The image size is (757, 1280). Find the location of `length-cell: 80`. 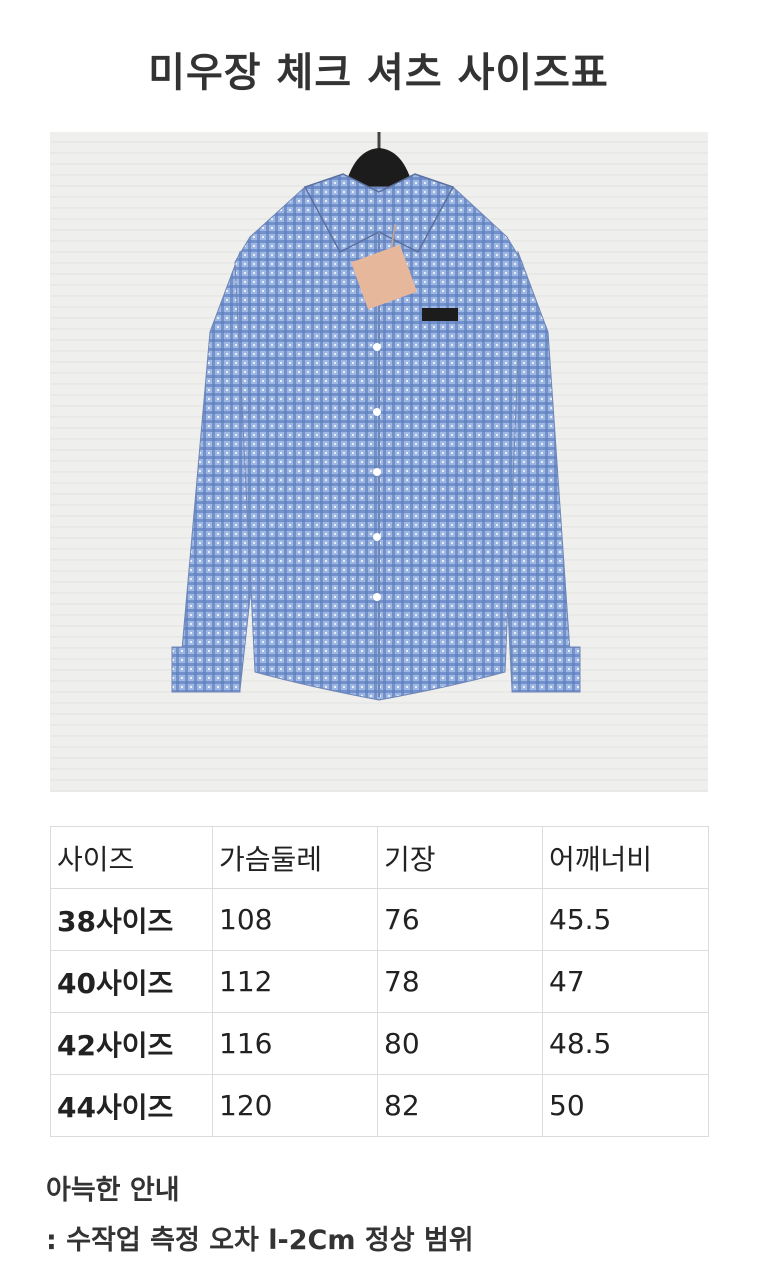

length-cell: 80 is located at coordinates (460, 1043).